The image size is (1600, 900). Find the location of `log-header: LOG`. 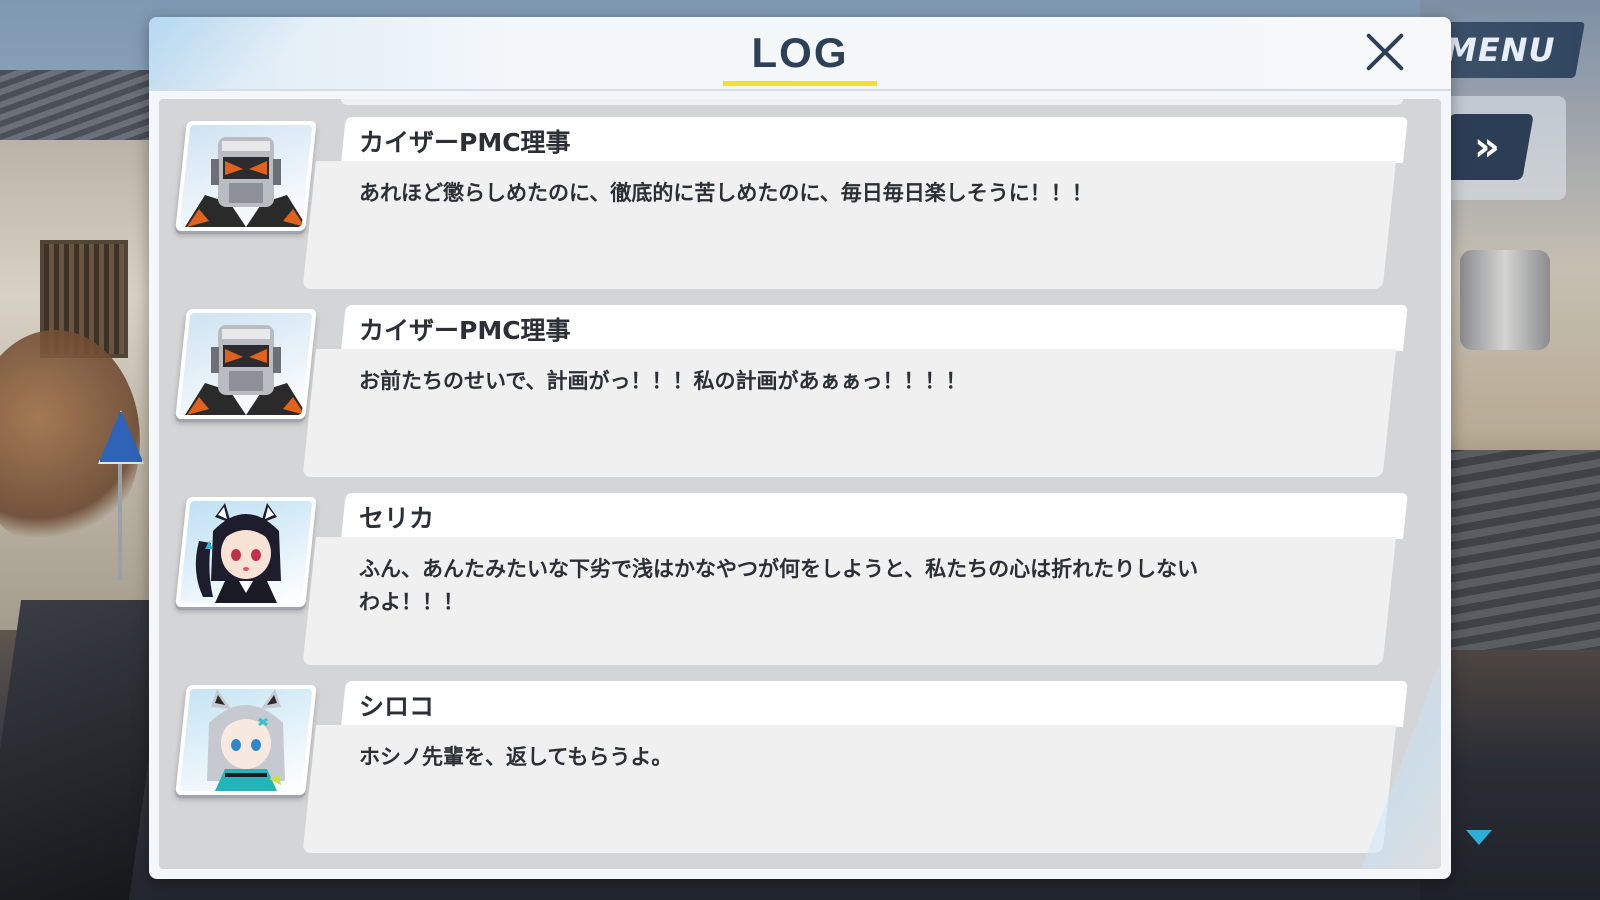

log-header: LOG is located at coordinates (800, 54).